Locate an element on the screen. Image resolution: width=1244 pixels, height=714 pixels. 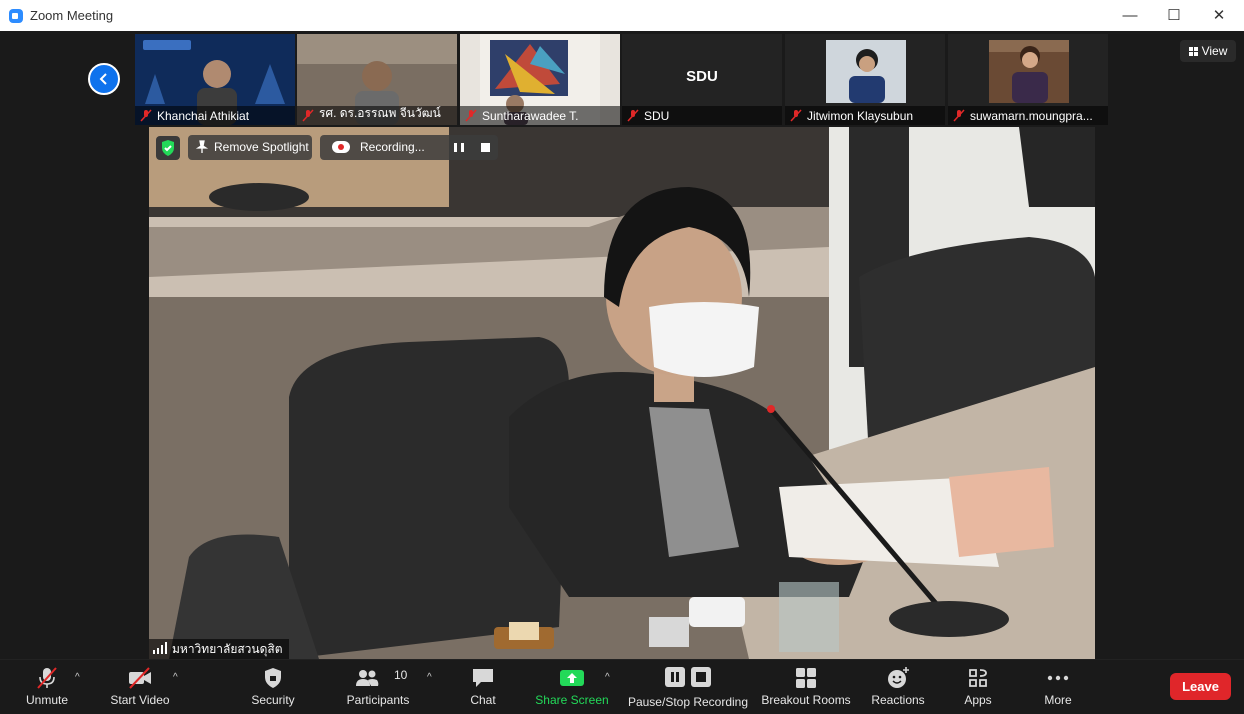
reactions-label: Reactions is located at coordinates (898, 700).